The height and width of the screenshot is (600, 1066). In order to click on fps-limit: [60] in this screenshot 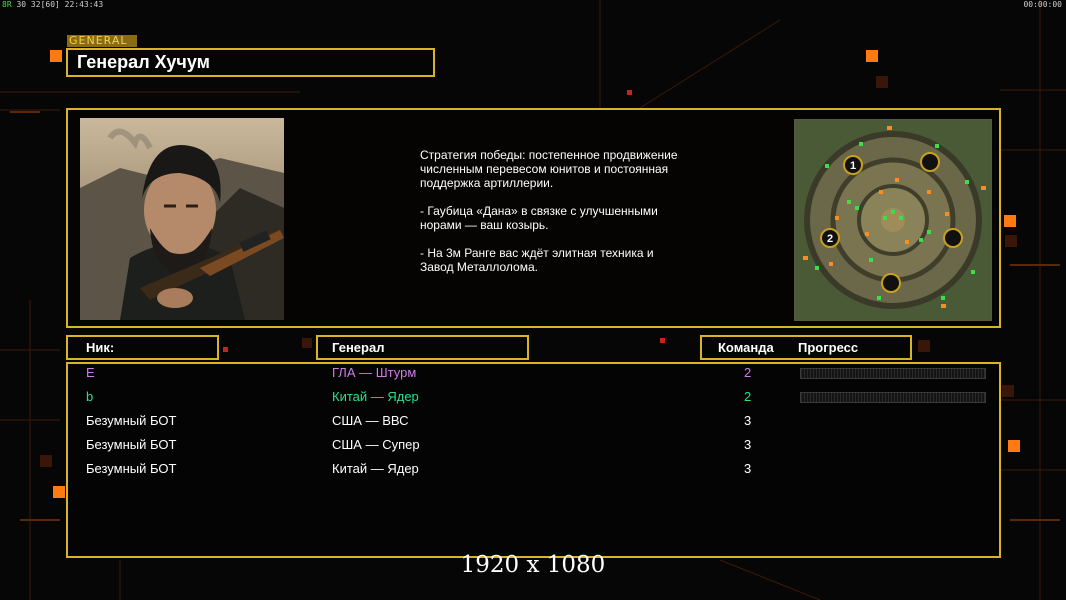, I will do `click(50, 4)`.